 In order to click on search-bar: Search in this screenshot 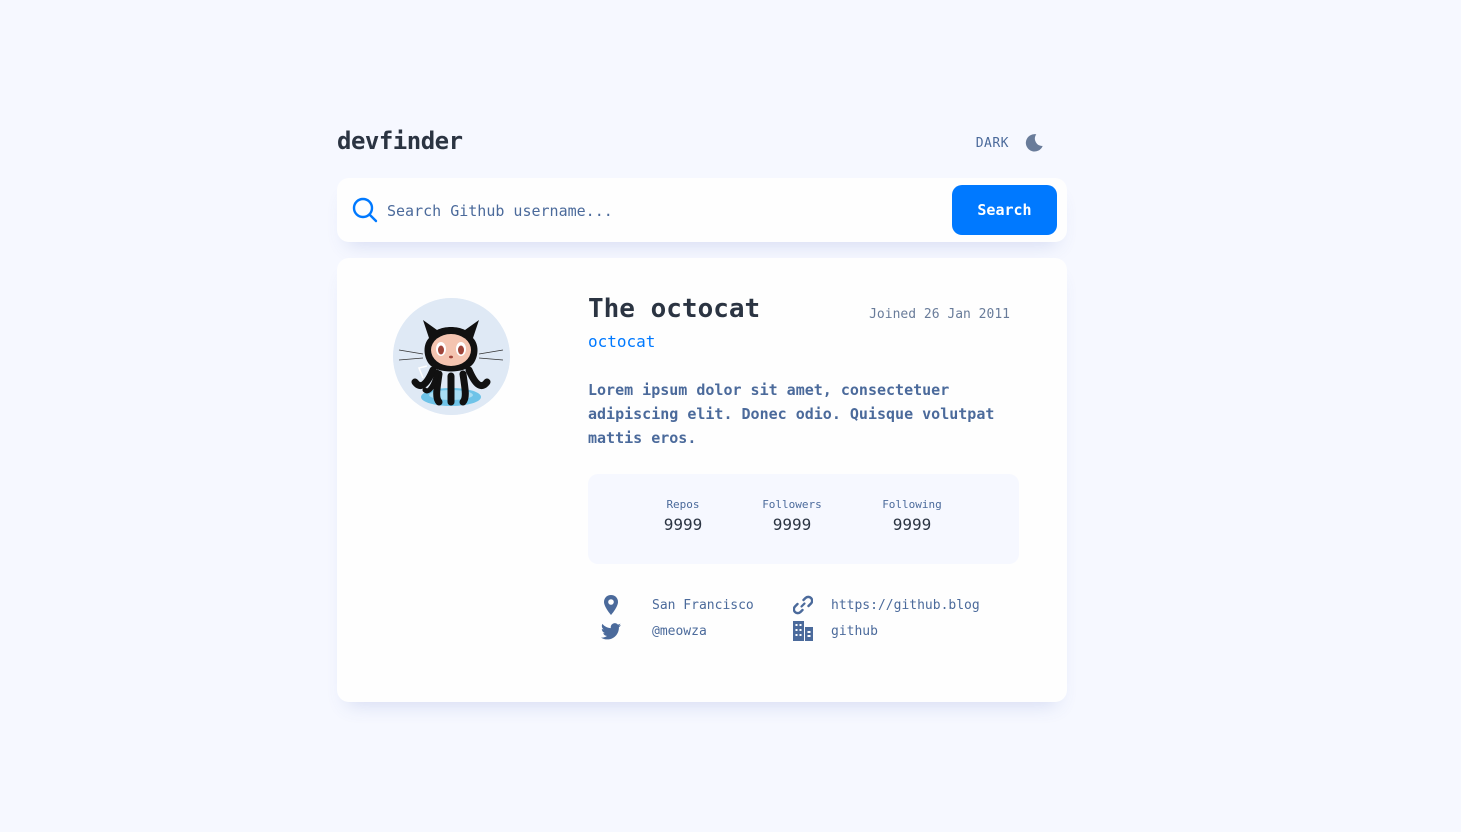, I will do `click(702, 210)`.